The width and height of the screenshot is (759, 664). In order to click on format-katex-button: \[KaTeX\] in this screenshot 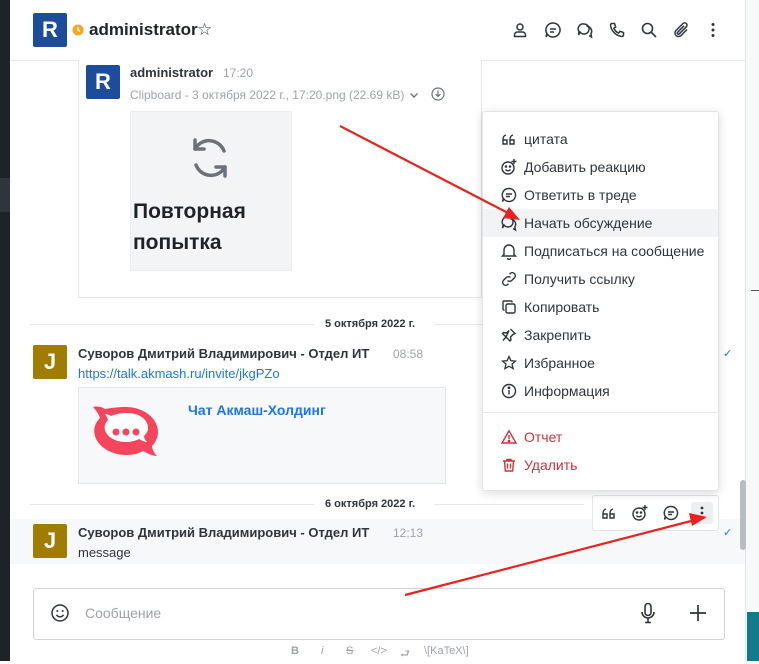, I will do `click(446, 651)`.